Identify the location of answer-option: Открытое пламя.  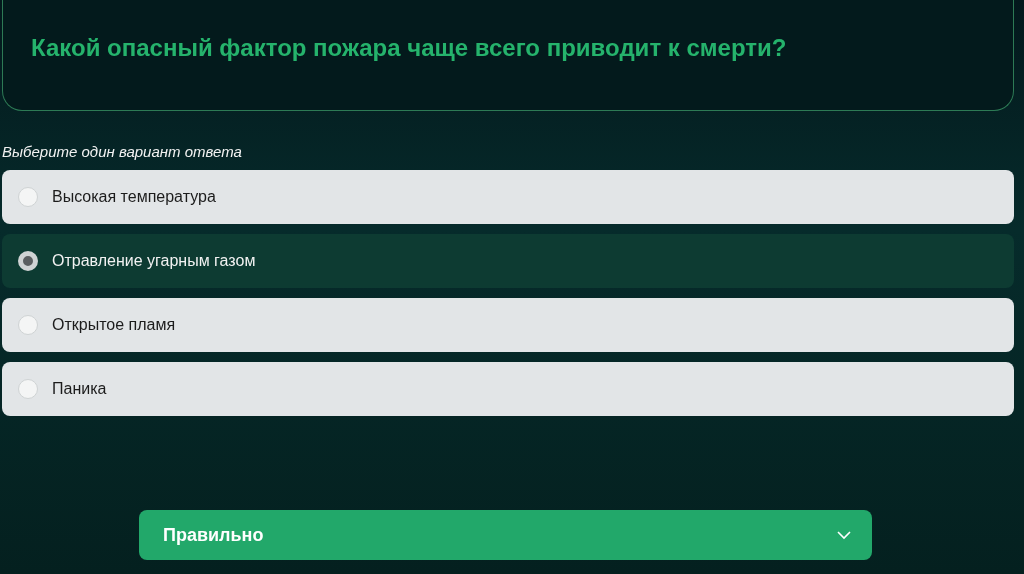
(508, 325).